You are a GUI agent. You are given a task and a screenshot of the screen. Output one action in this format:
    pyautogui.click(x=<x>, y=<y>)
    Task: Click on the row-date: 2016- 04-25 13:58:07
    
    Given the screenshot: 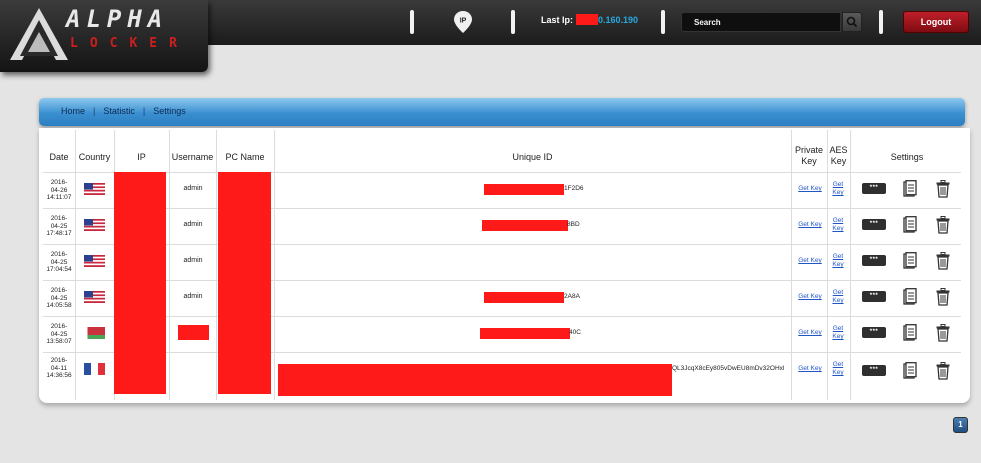 What is the action you would take?
    pyautogui.click(x=59, y=334)
    